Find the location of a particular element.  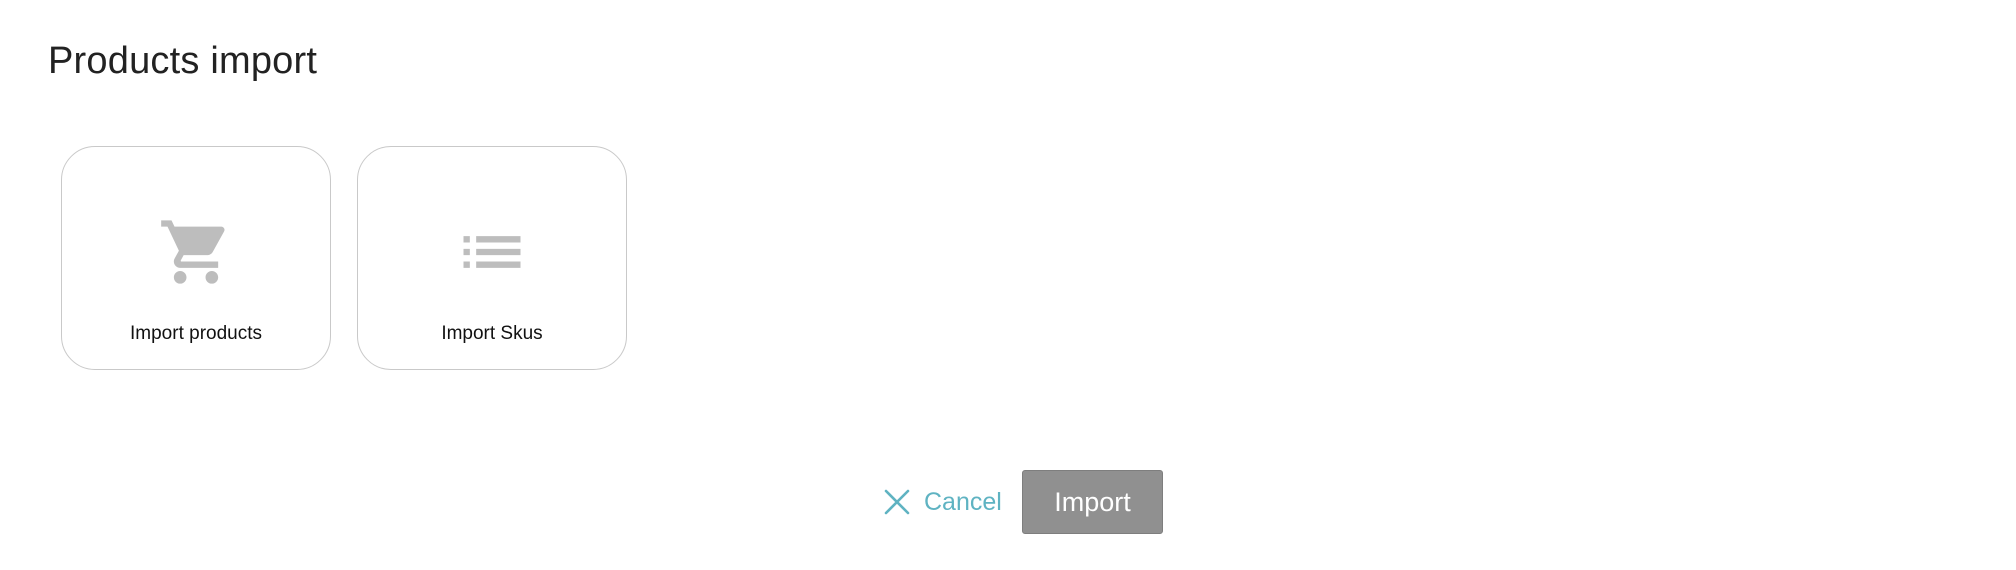

import-button: Import is located at coordinates (1092, 502).